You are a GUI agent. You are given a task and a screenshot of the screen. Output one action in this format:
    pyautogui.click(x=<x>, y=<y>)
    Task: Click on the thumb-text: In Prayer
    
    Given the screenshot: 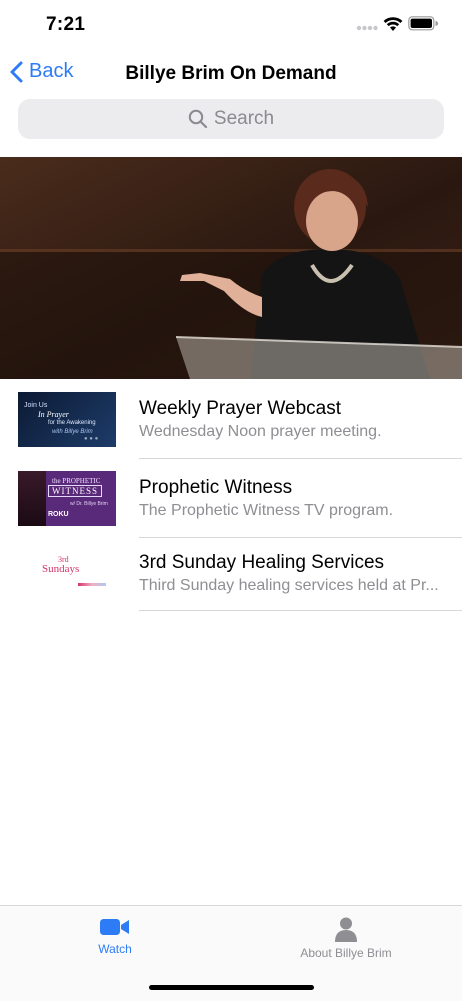 What is the action you would take?
    pyautogui.click(x=53, y=414)
    